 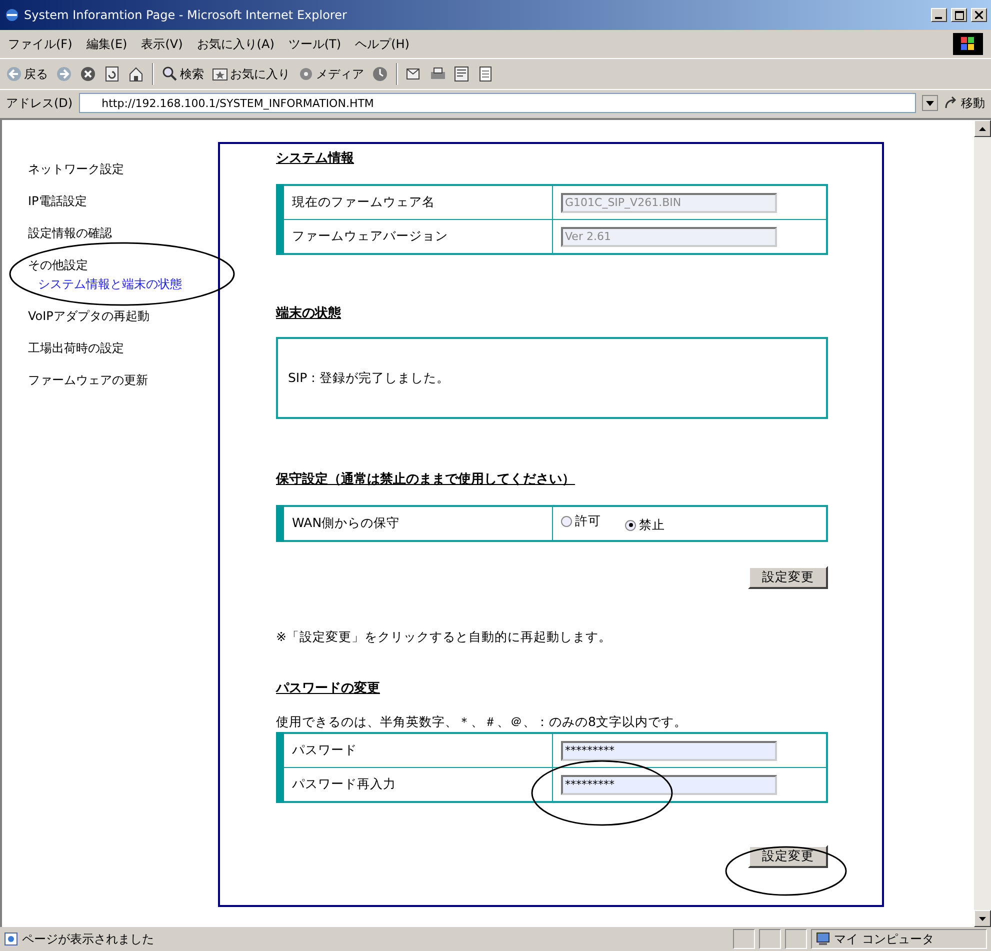 What do you see at coordinates (315, 44) in the screenshot?
I see `menu-item: ツール(T)` at bounding box center [315, 44].